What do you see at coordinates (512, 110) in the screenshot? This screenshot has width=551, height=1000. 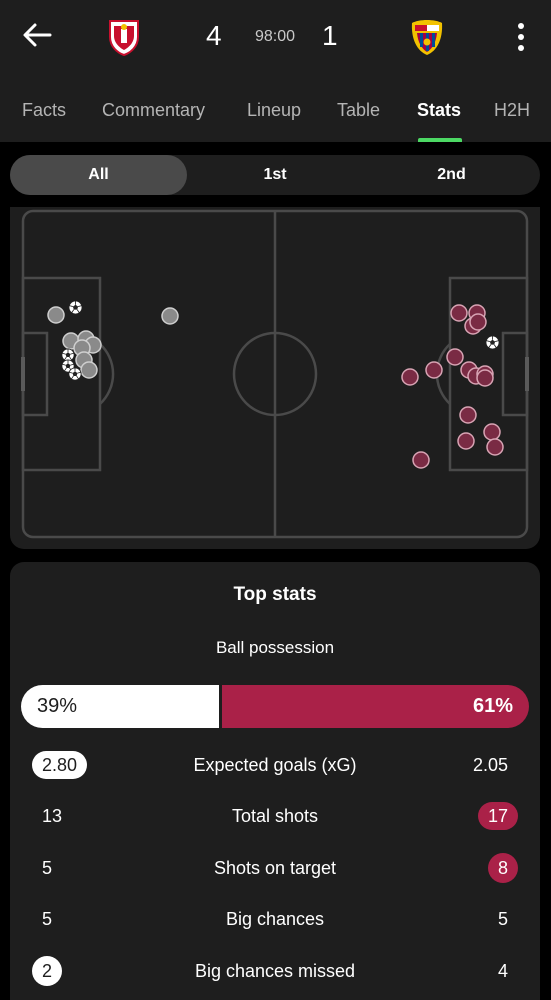 I see `tab-h2h: H2H` at bounding box center [512, 110].